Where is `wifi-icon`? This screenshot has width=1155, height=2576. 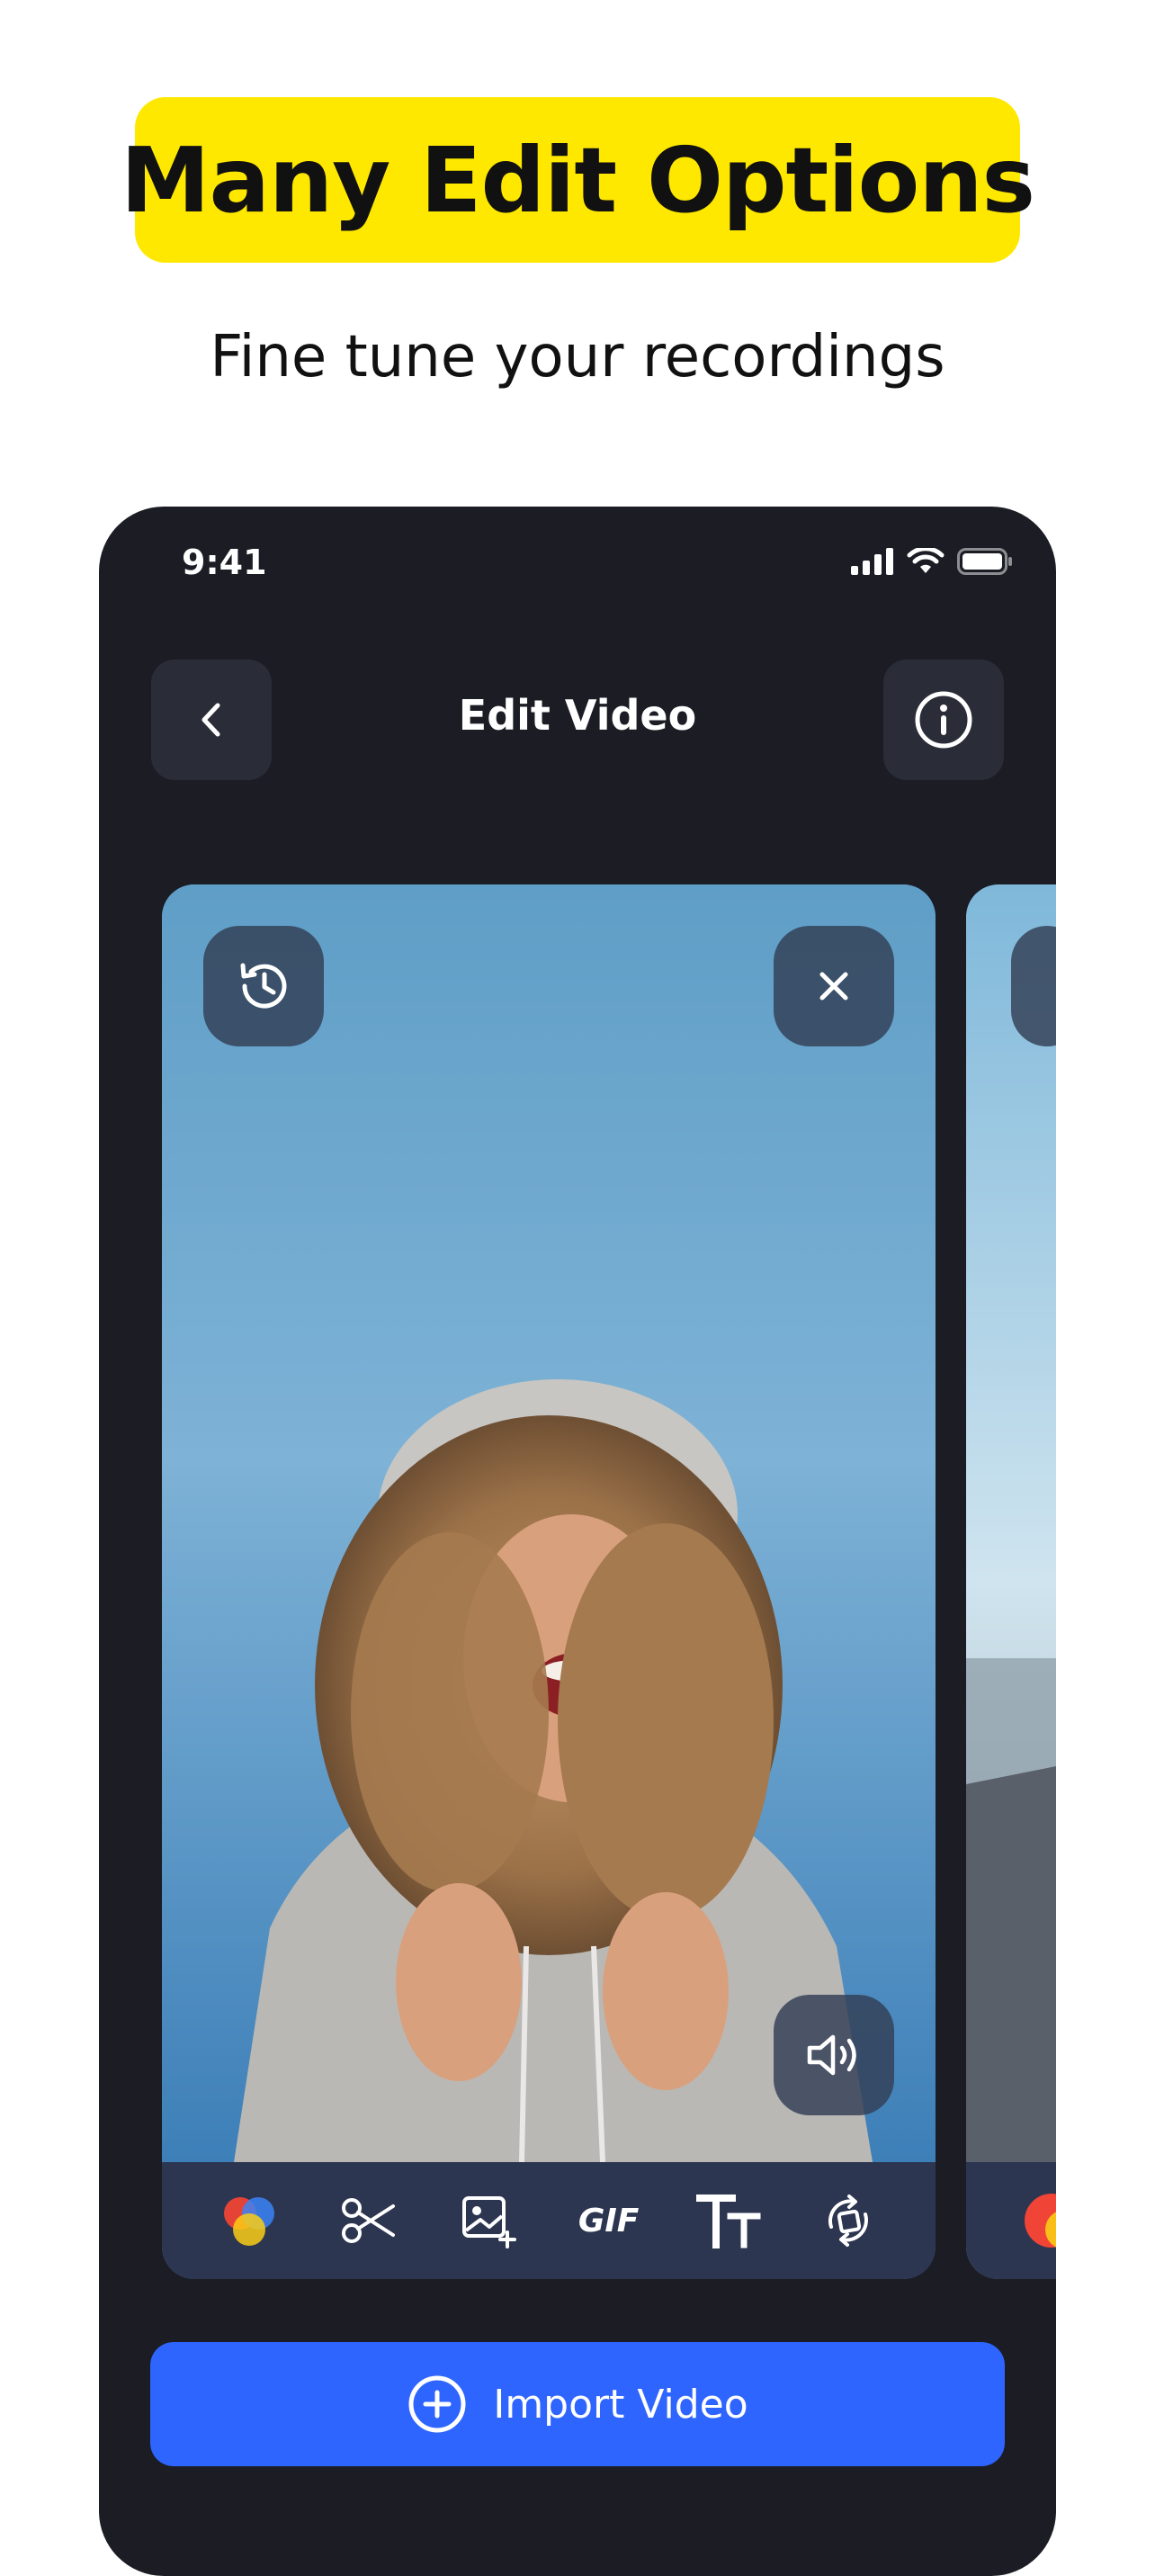 wifi-icon is located at coordinates (926, 560).